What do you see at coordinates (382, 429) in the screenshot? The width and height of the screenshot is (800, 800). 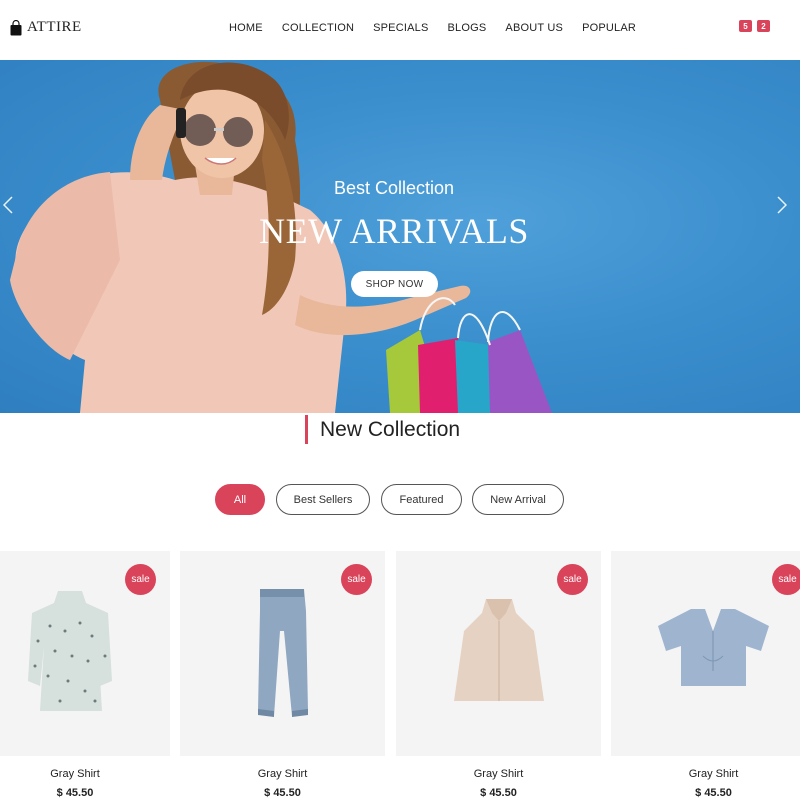 I see `section-title: New Collection` at bounding box center [382, 429].